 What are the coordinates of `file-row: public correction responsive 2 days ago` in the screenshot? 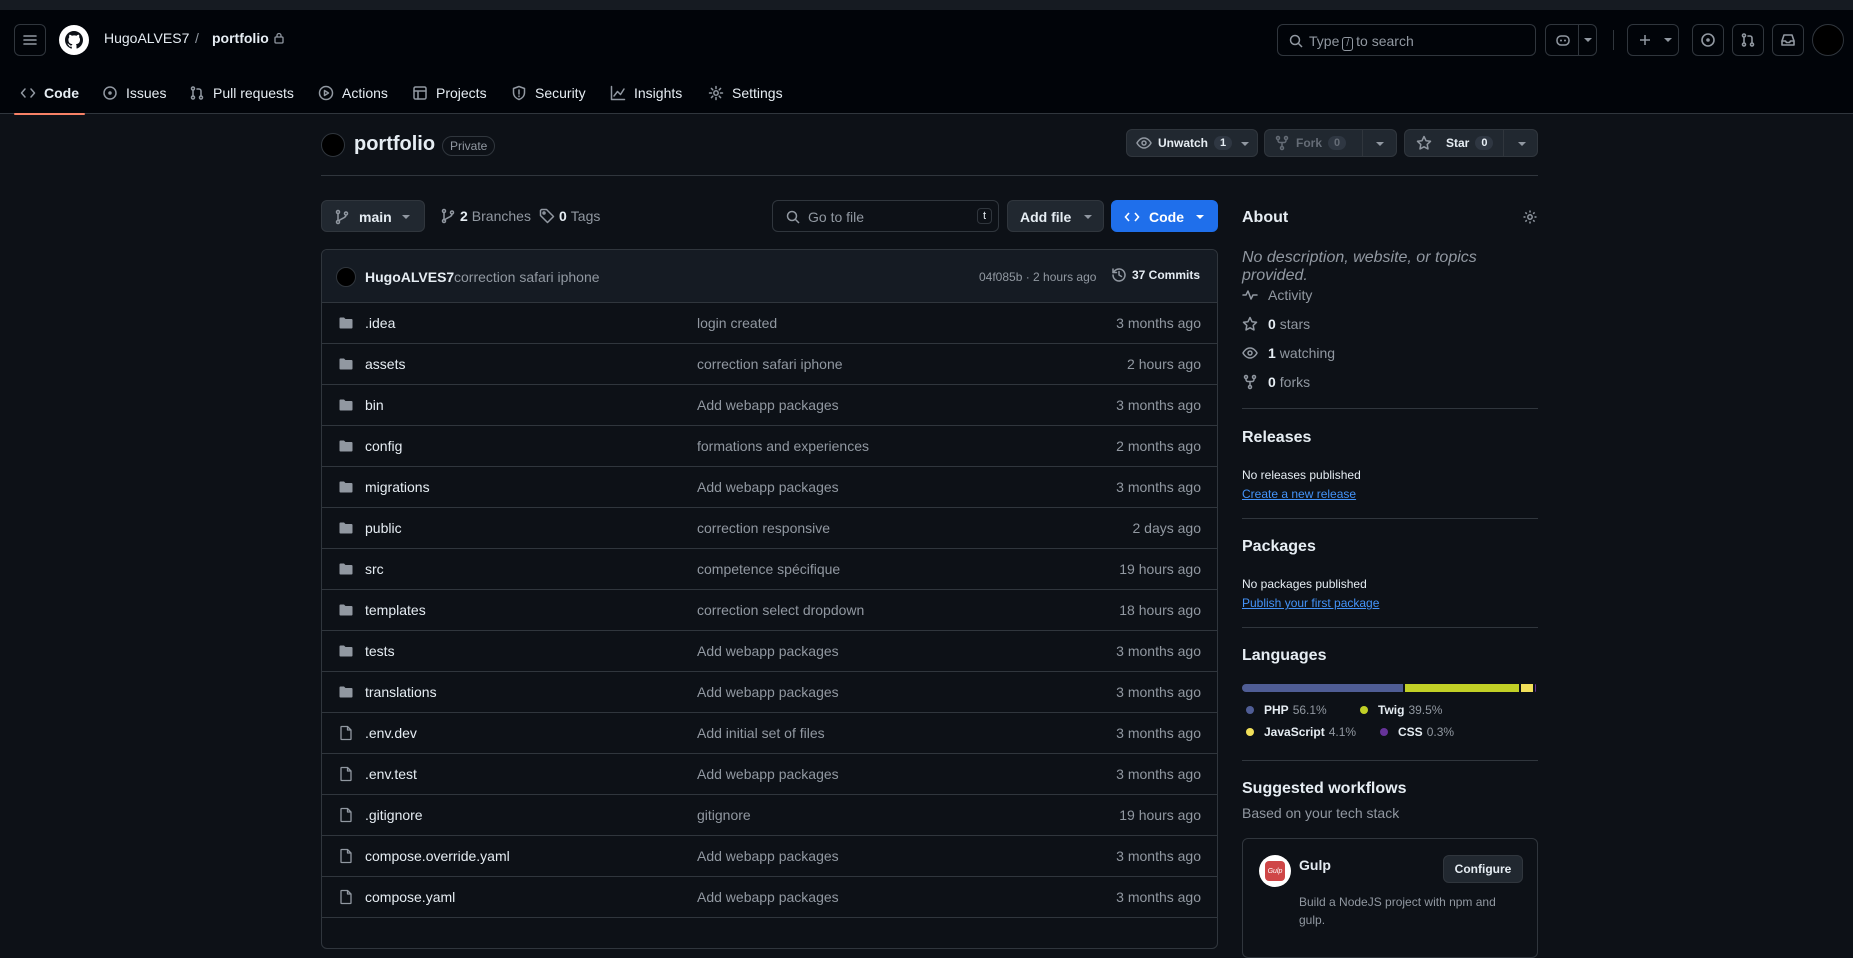 It's located at (769, 528).